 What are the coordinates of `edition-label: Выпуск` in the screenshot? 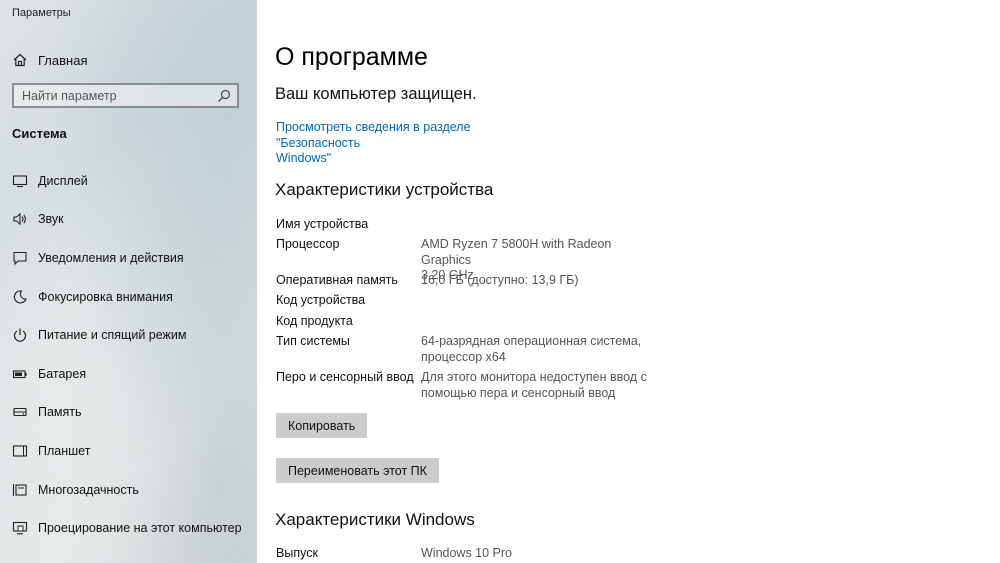 It's located at (297, 553).